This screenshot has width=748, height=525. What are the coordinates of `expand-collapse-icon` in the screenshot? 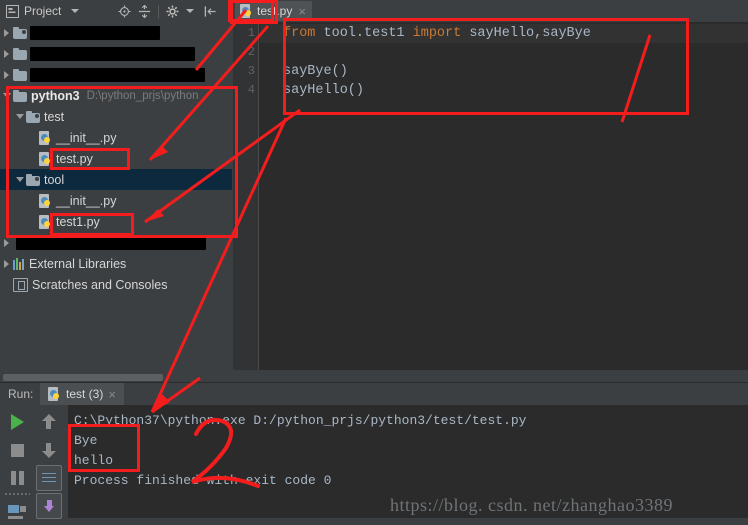 It's located at (144, 11).